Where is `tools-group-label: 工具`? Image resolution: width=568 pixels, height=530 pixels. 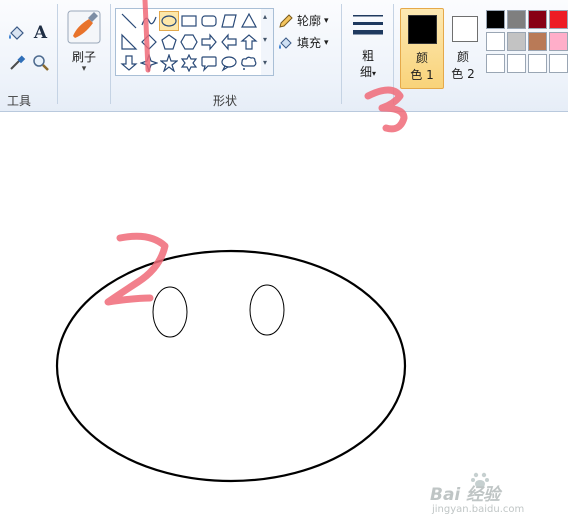
tools-group-label: 工具 is located at coordinates (18, 101).